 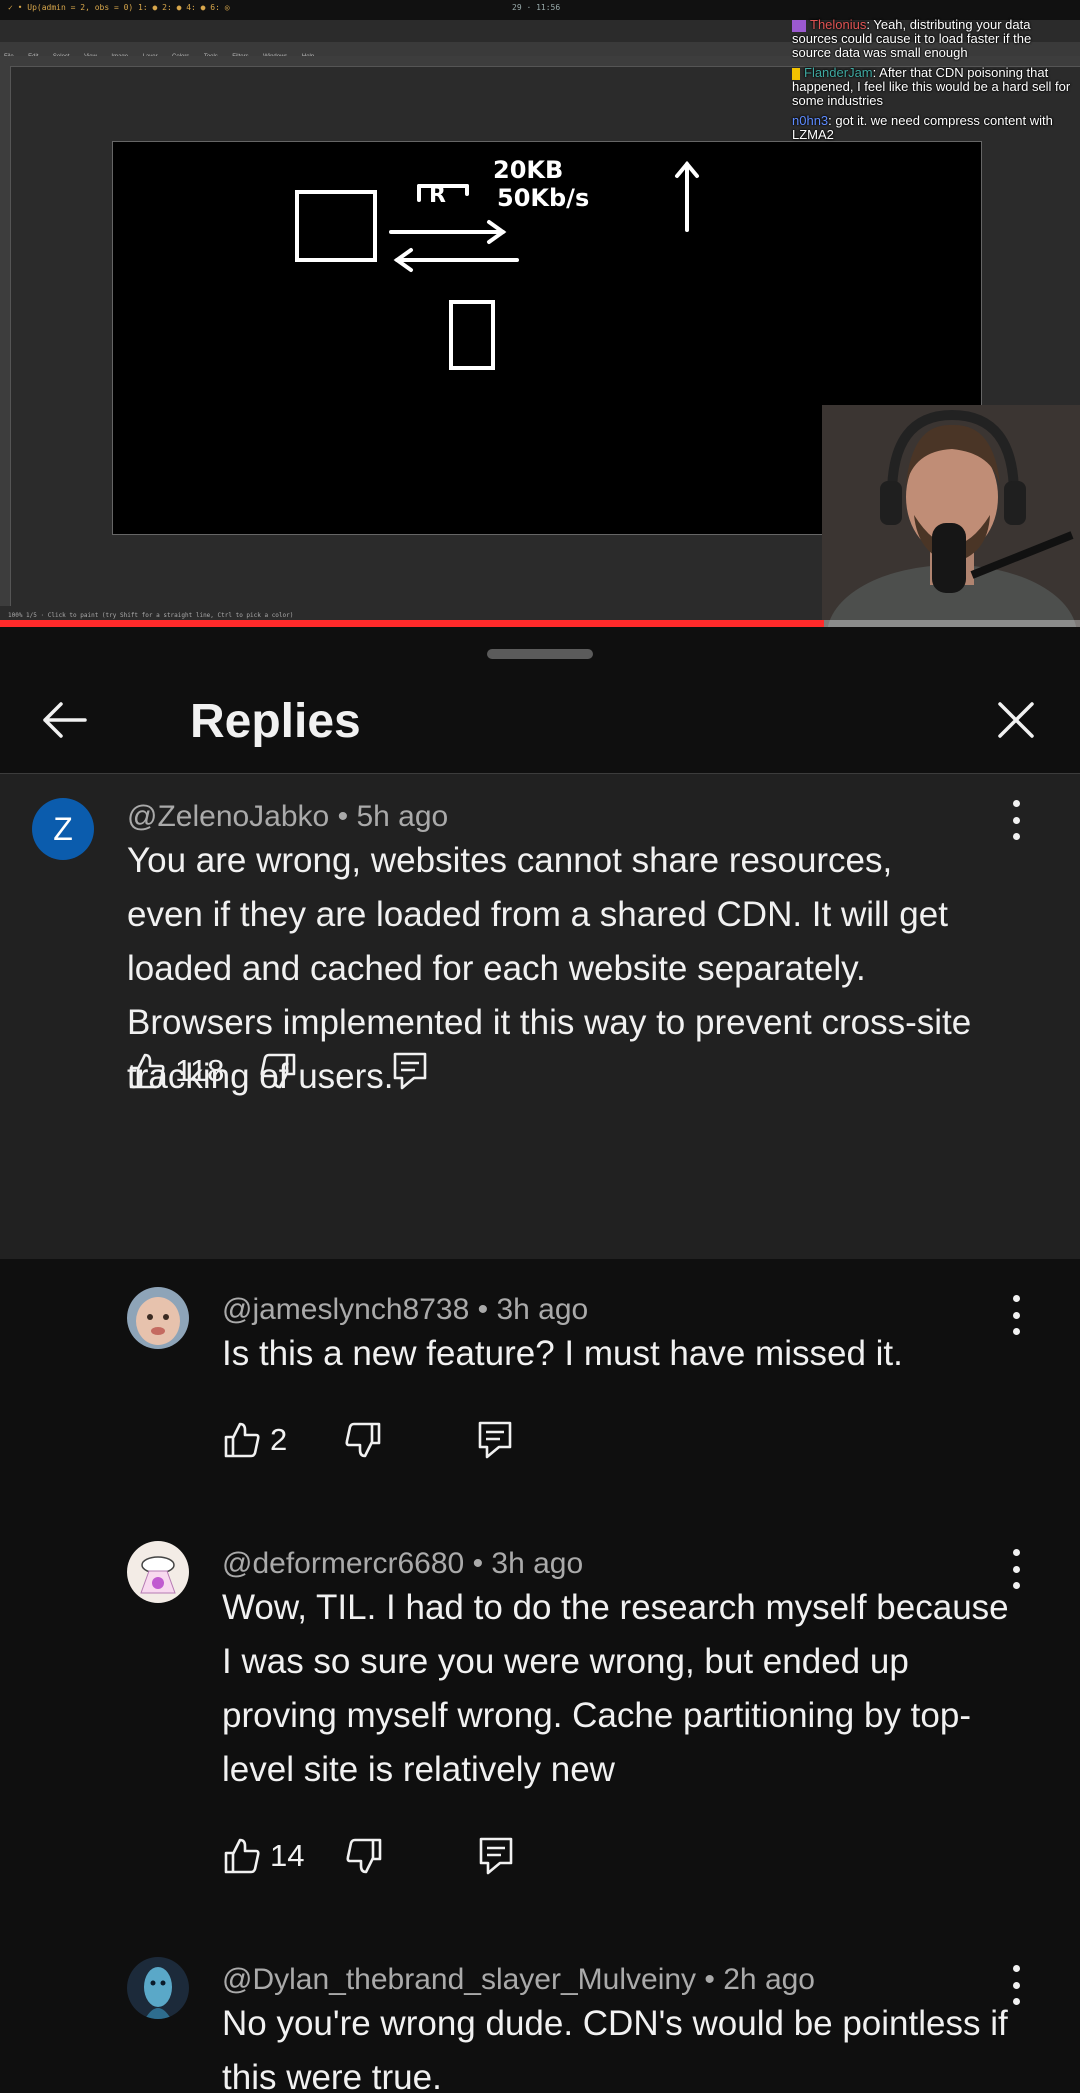 I want to click on box-client, so click(x=336, y=226).